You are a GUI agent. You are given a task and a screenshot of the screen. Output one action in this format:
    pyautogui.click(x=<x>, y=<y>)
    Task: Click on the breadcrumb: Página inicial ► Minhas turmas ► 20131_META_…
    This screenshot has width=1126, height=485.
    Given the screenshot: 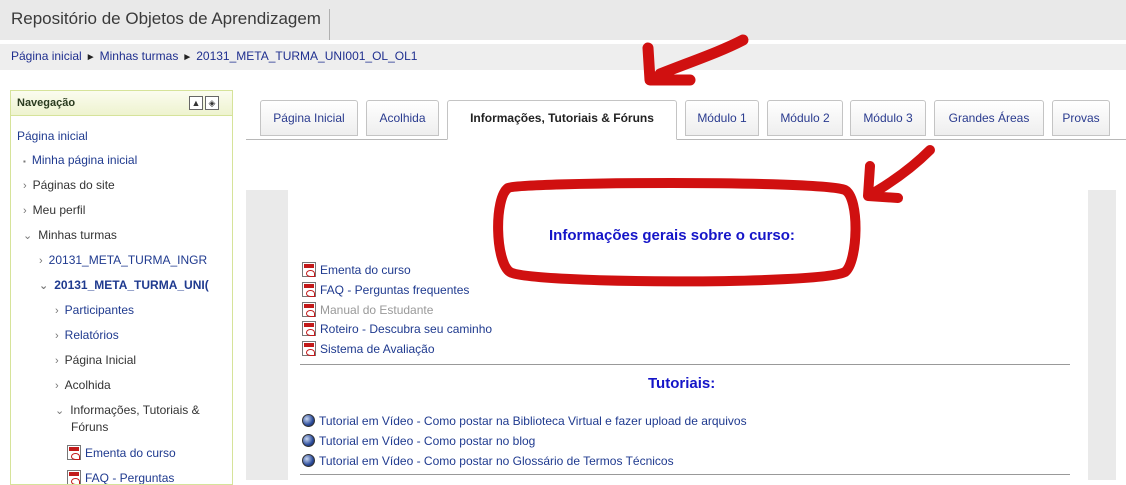 What is the action you would take?
    pyautogui.click(x=214, y=56)
    